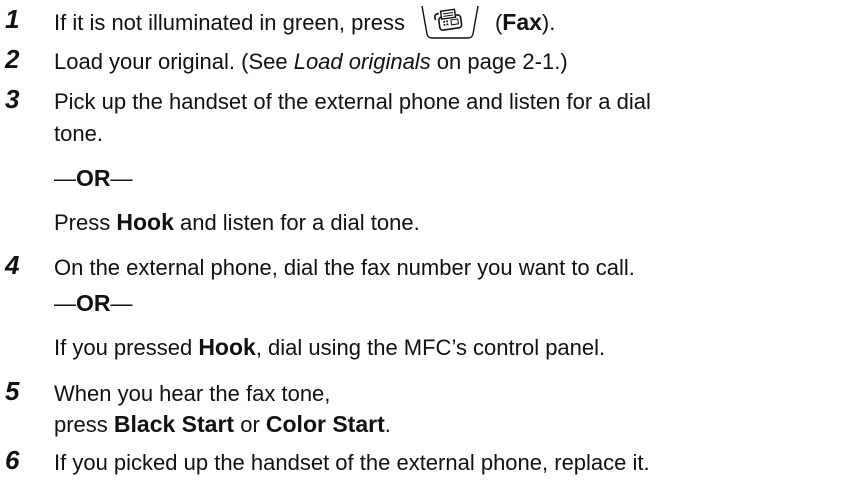 The width and height of the screenshot is (853, 497). I want to click on step-3-alt: Press Hook and listen for a dial tone., so click(237, 222).